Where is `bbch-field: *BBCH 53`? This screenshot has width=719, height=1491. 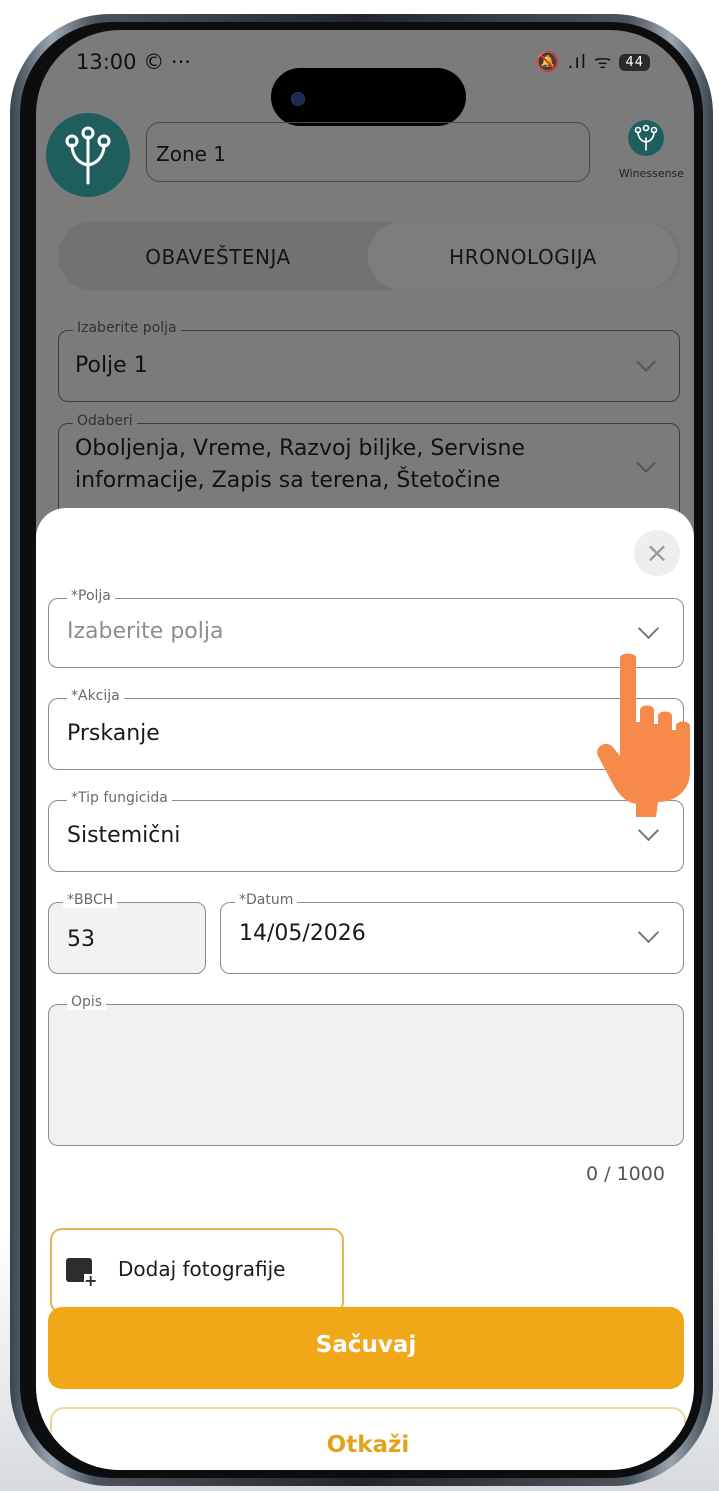 bbch-field: *BBCH 53 is located at coordinates (127, 933).